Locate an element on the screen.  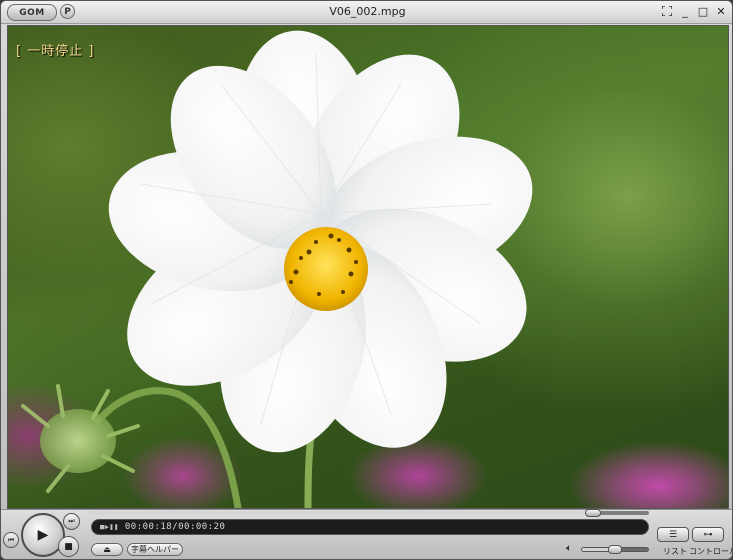
stop-icon: ■ is located at coordinates (68, 546).